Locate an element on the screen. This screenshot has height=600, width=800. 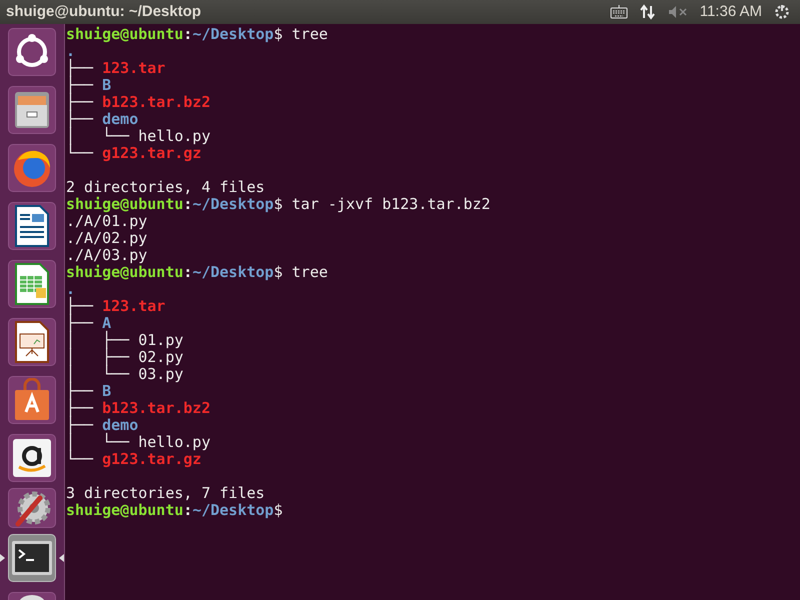
tree-entry-name: 01.py is located at coordinates (161, 340).